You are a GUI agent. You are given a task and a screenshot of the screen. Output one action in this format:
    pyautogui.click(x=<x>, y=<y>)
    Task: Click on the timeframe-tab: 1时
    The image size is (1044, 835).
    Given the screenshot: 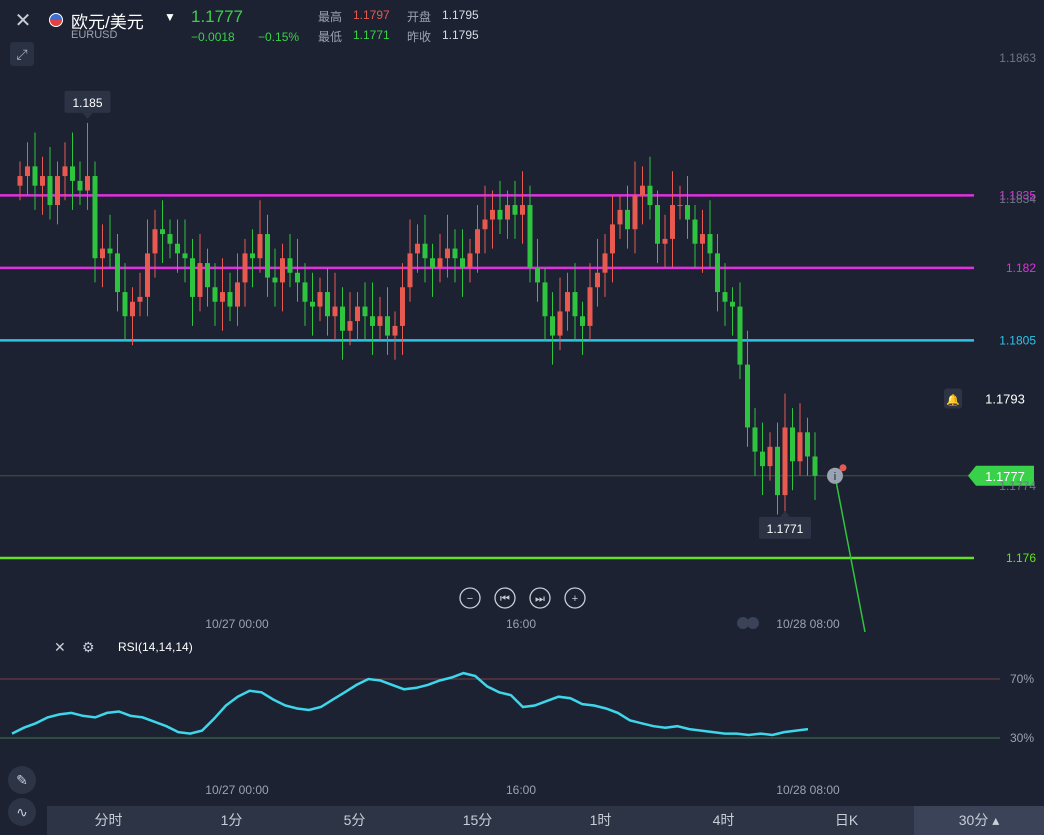 What is the action you would take?
    pyautogui.click(x=600, y=820)
    